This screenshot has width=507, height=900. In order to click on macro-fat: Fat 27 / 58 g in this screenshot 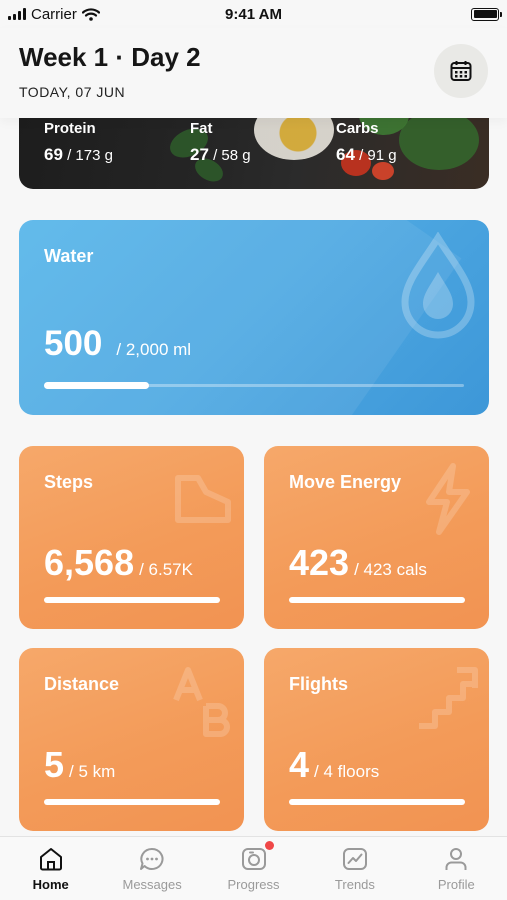, I will do `click(220, 142)`.